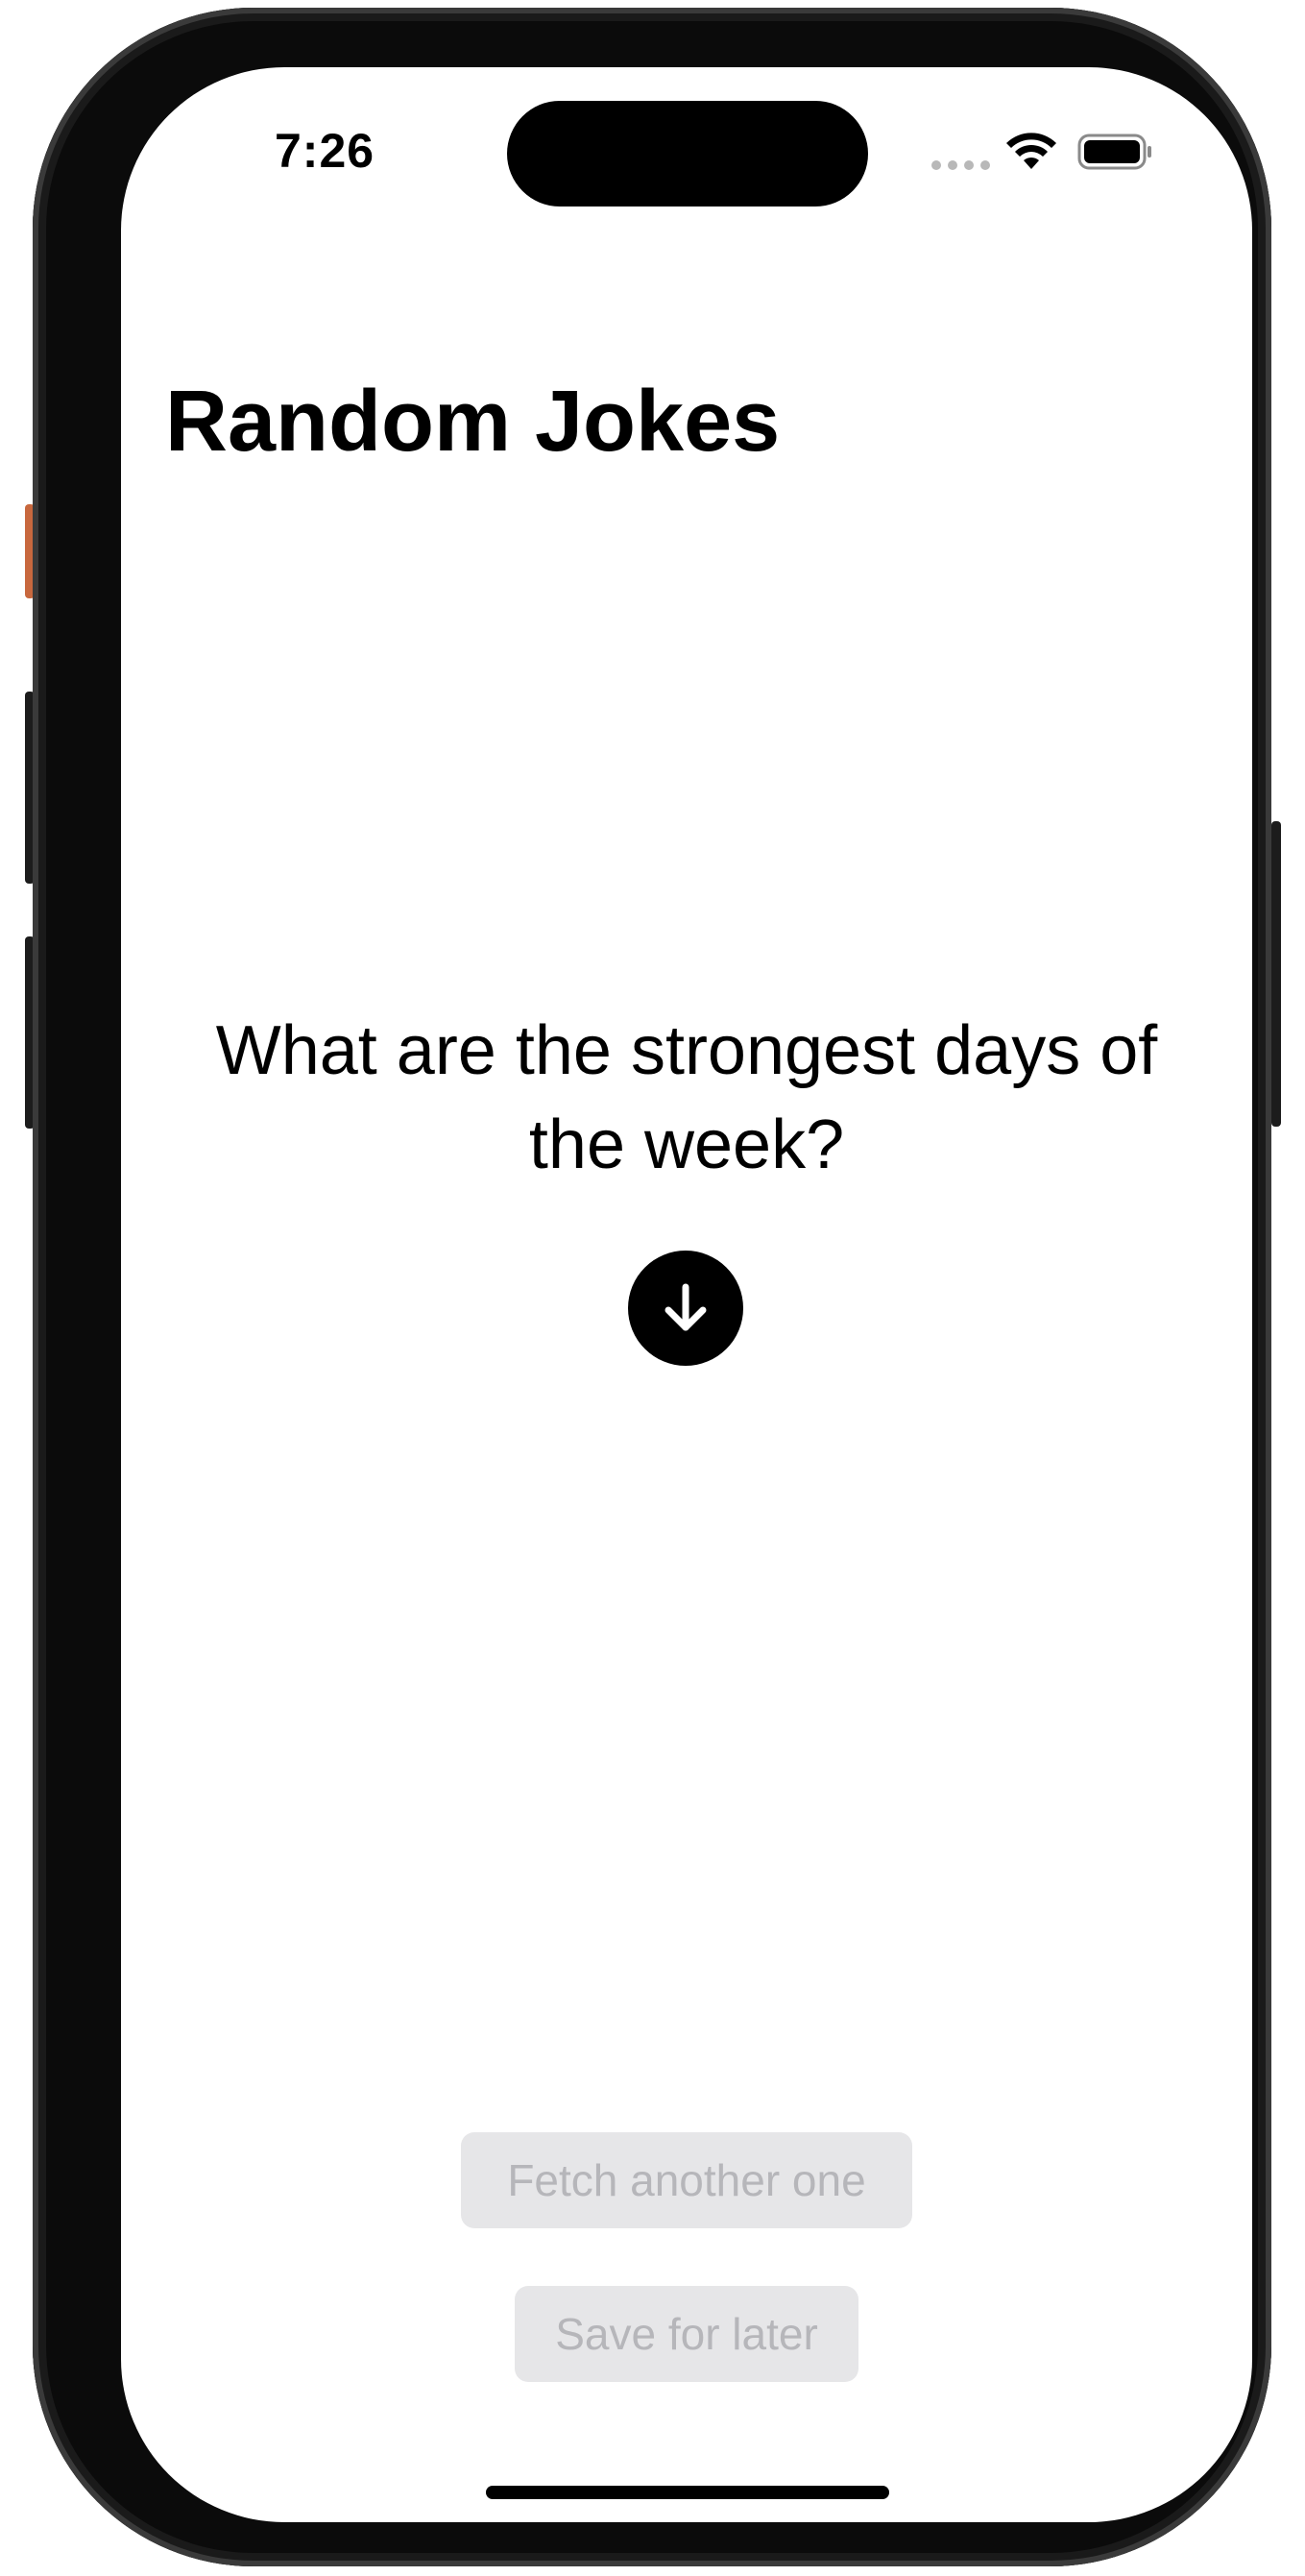 Image resolution: width=1305 pixels, height=2576 pixels. I want to click on reveal-punchline-button, so click(686, 1308).